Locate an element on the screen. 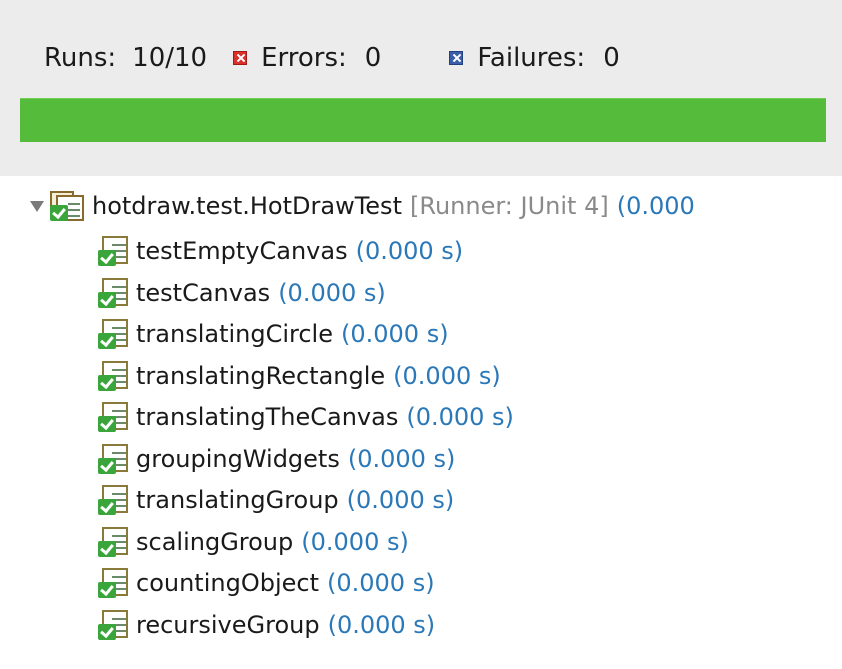 The height and width of the screenshot is (669, 842). failures-label: Failures: is located at coordinates (531, 58).